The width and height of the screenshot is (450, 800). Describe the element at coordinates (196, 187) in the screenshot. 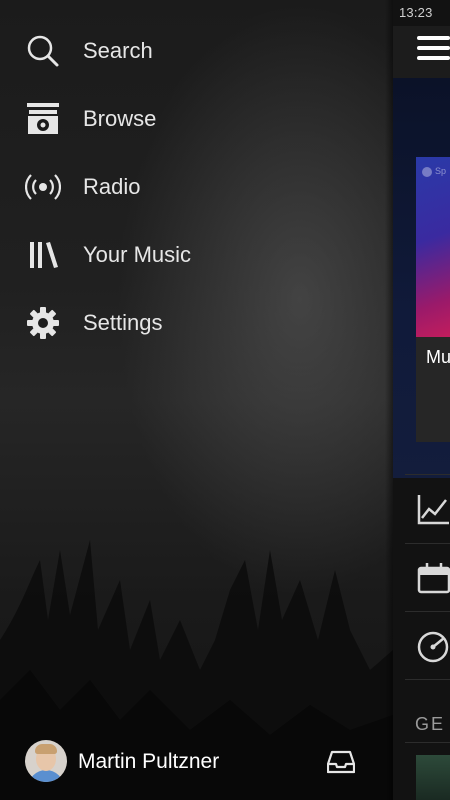

I see `menu-item-radio: Radio` at that location.